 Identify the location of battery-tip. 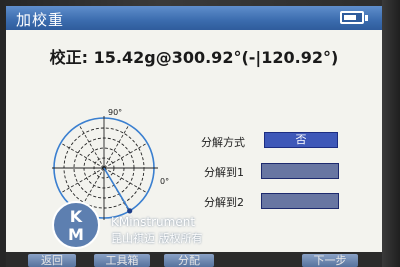
(366, 18).